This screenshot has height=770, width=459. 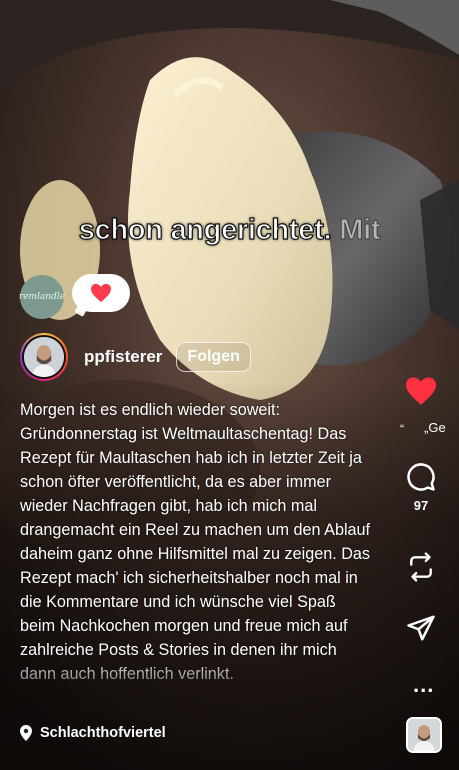 I want to click on like-button, so click(x=421, y=391).